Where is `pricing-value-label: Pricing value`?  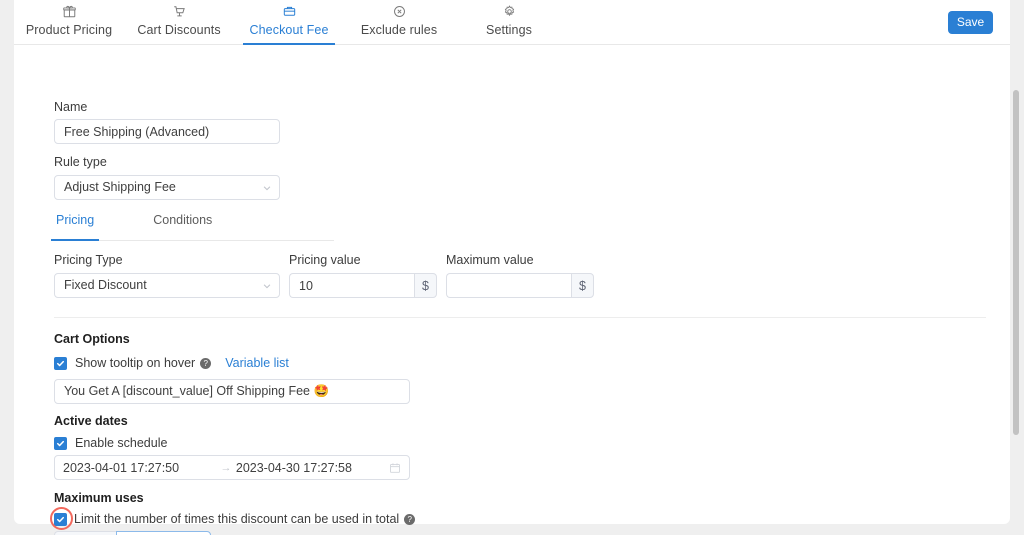 pricing-value-label: Pricing value is located at coordinates (325, 260).